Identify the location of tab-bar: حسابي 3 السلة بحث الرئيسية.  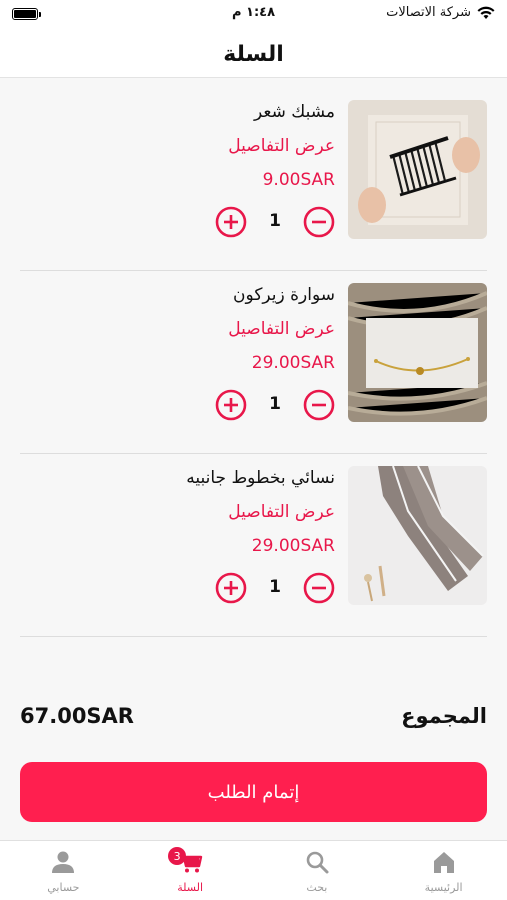
(253, 870).